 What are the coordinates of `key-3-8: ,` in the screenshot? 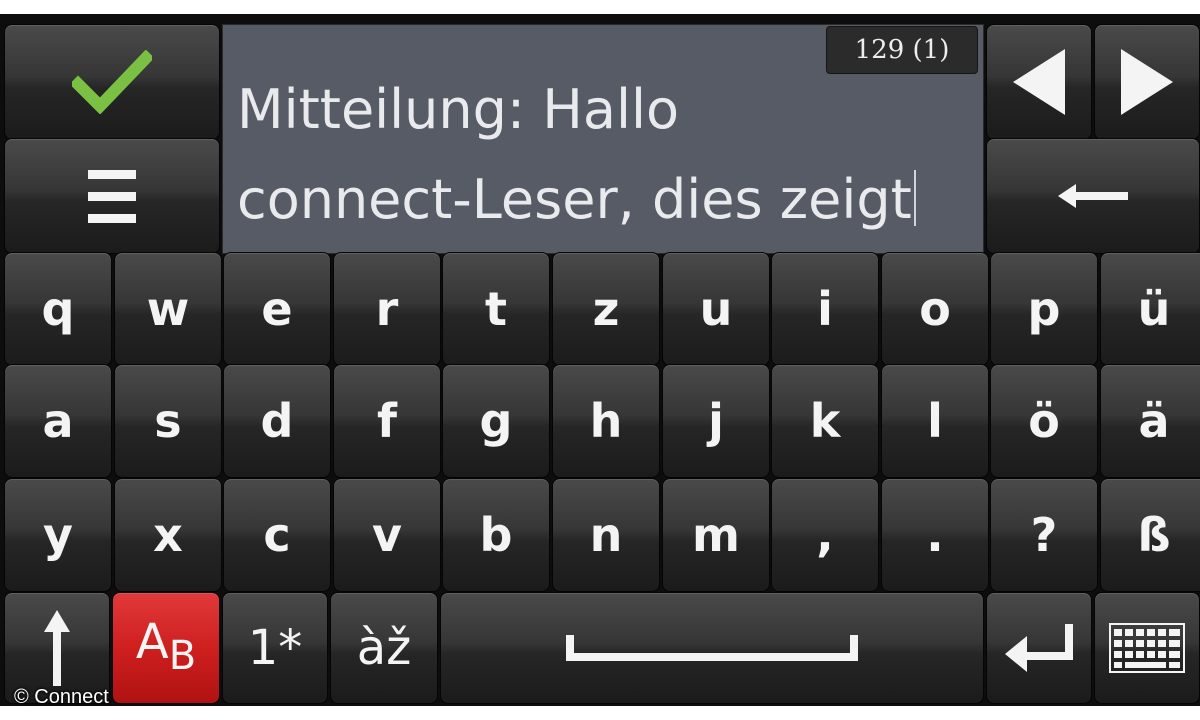 It's located at (825, 535).